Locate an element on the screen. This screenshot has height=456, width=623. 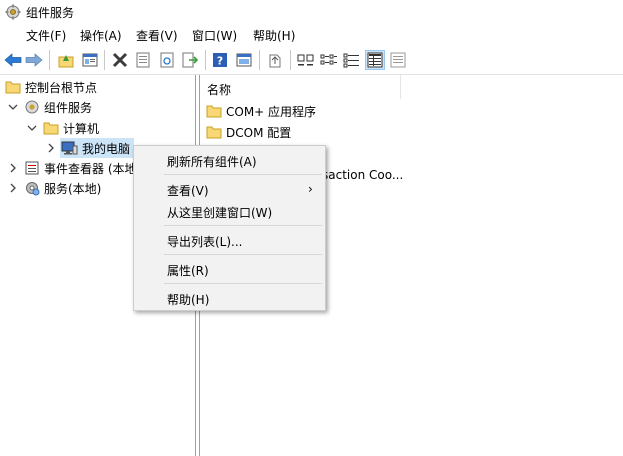
menu-item-refresh-all-components: 刷新所有组件(A) is located at coordinates (229, 160).